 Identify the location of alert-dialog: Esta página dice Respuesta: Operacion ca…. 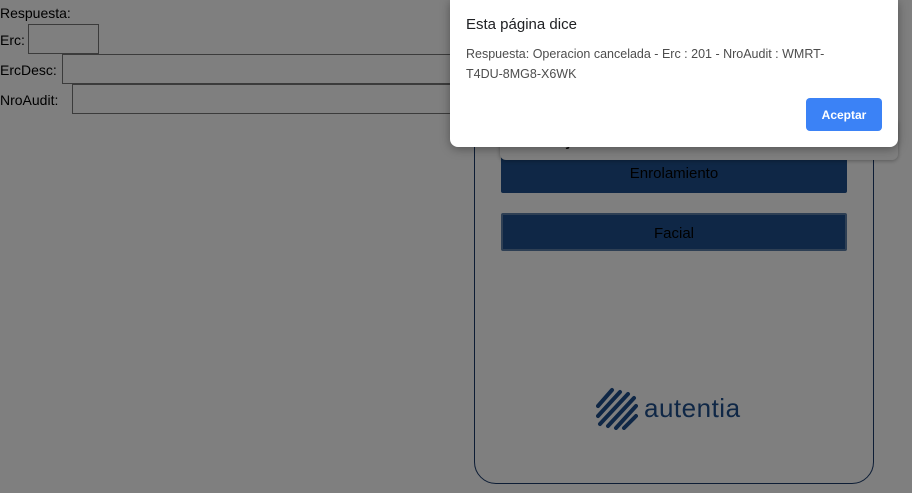
(674, 73).